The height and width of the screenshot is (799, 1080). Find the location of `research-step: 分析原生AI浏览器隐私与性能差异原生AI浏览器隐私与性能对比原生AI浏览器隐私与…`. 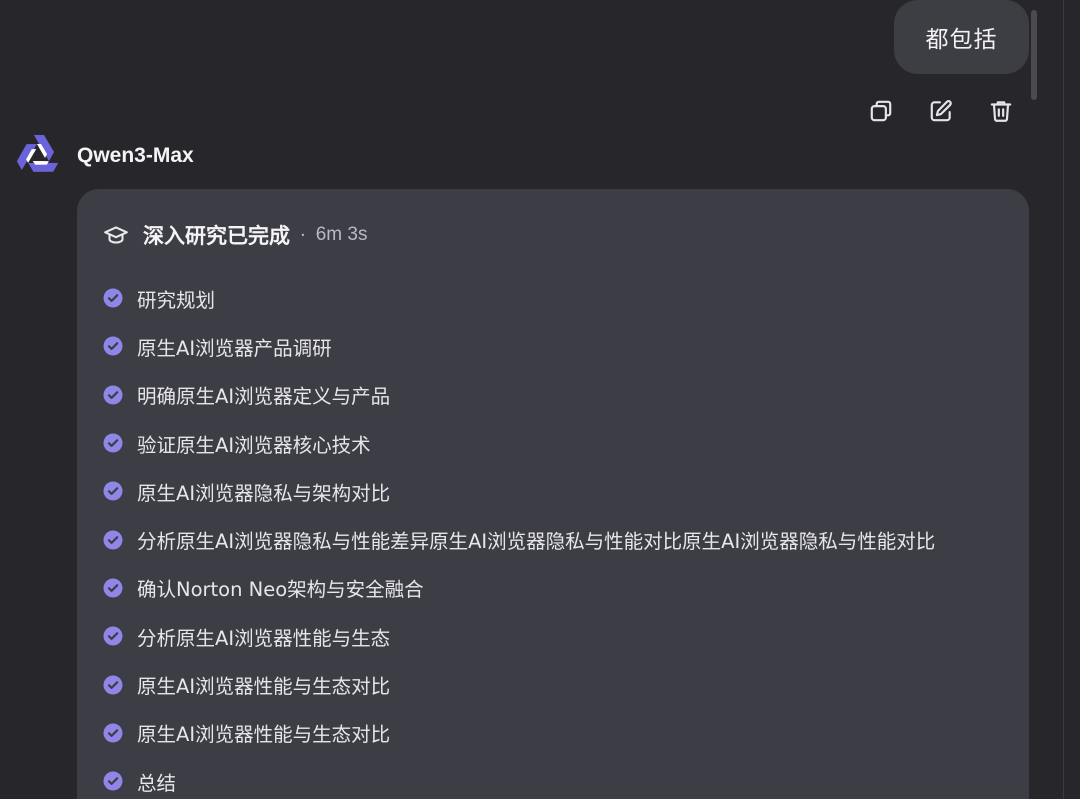

research-step: 分析原生AI浏览器隐私与性能差异原生AI浏览器隐私与性能对比原生AI浏览器隐私与… is located at coordinates (519, 539).